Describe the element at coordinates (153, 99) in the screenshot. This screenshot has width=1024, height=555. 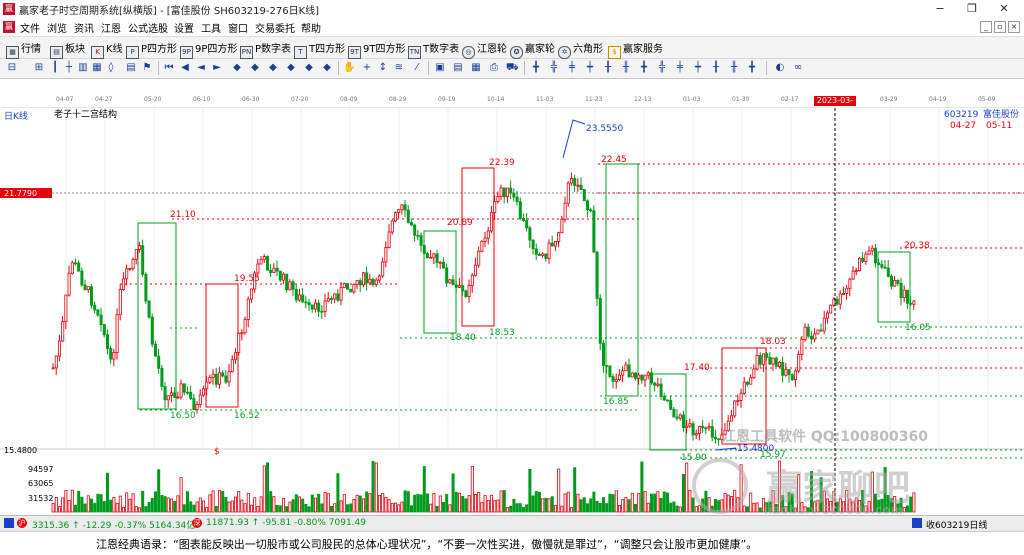
I see `date-label: 05-20` at that location.